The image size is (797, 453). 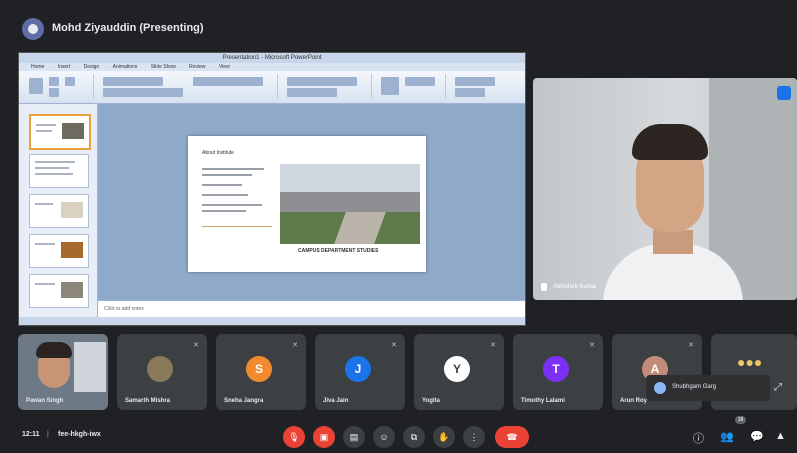 What do you see at coordinates (575, 287) in the screenshot?
I see `speaker-name: Abhishek Kumar` at bounding box center [575, 287].